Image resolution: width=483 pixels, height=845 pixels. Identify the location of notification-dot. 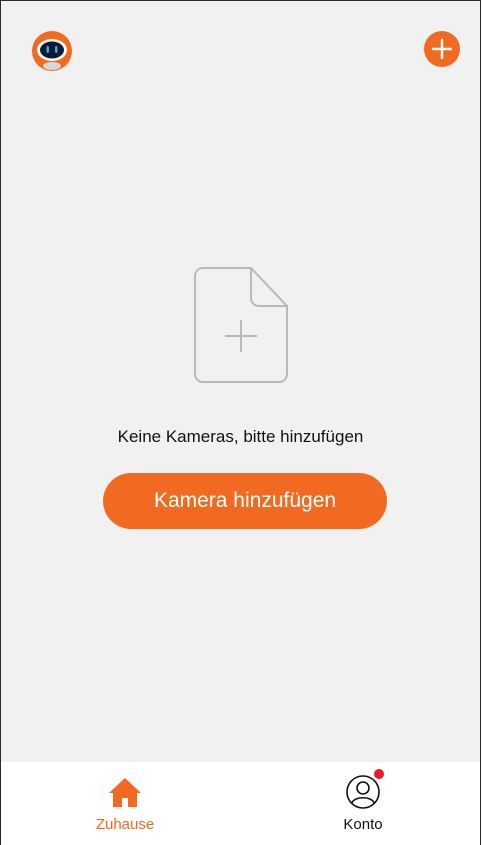
(379, 774).